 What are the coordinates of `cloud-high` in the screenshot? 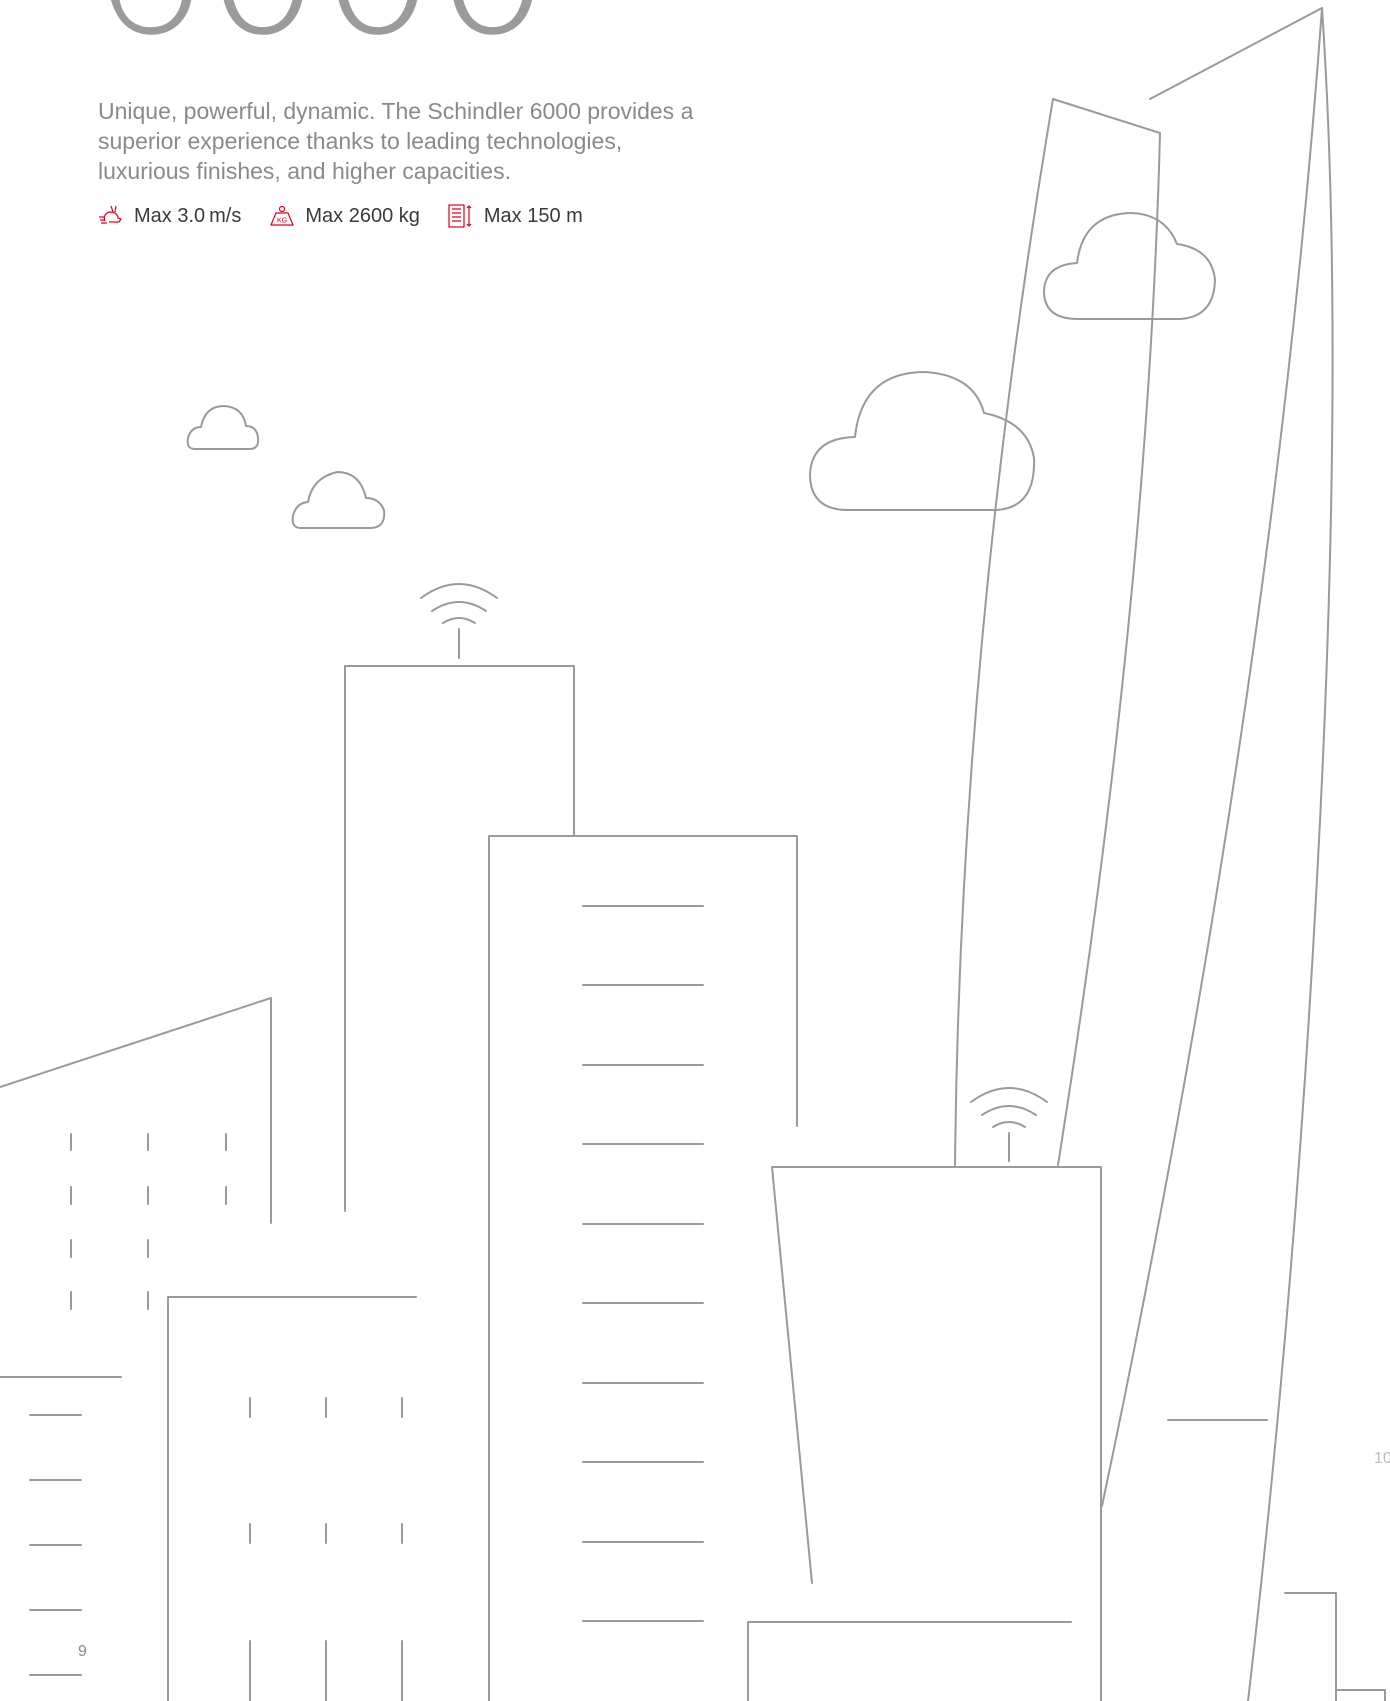 It's located at (1129, 266).